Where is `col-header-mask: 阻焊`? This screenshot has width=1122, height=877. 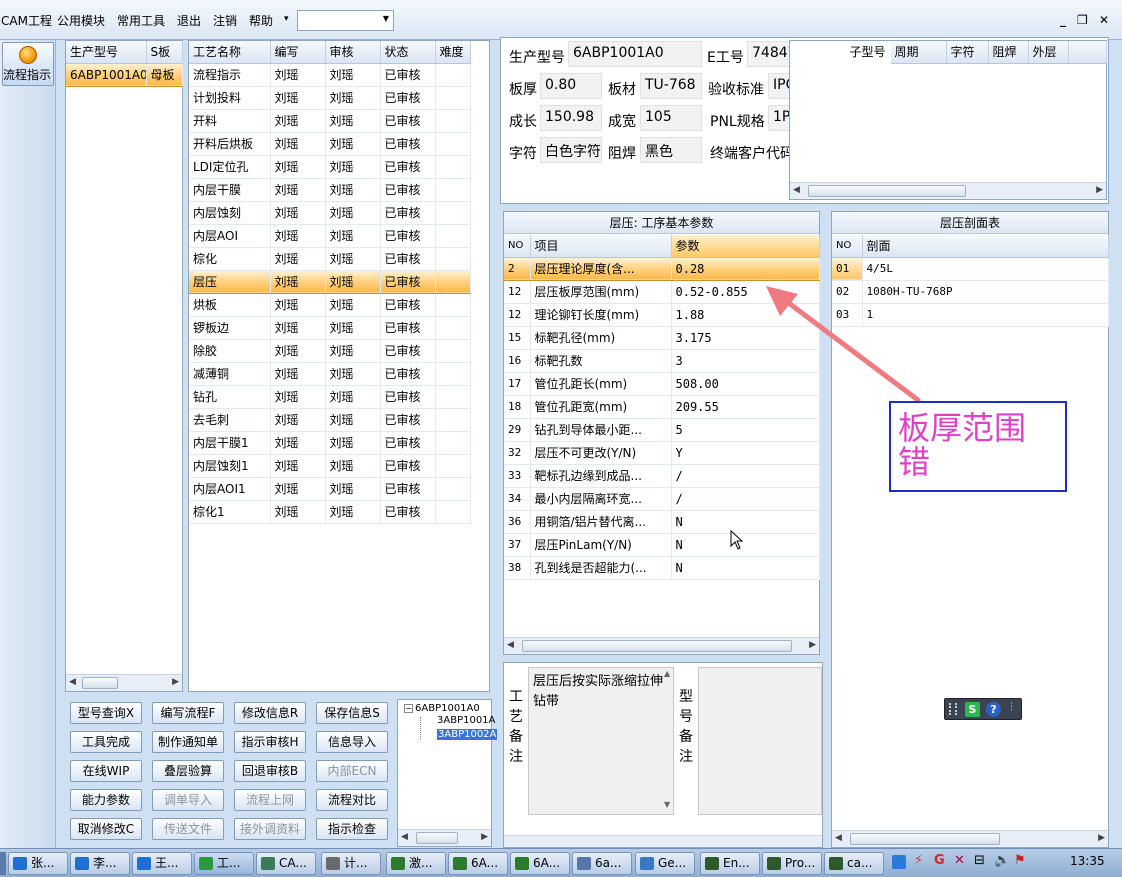 col-header-mask: 阻焊 is located at coordinates (1008, 52).